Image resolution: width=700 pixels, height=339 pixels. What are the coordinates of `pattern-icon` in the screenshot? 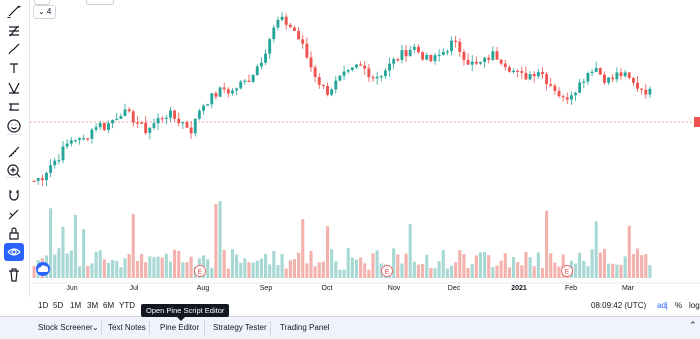 It's located at (14, 88).